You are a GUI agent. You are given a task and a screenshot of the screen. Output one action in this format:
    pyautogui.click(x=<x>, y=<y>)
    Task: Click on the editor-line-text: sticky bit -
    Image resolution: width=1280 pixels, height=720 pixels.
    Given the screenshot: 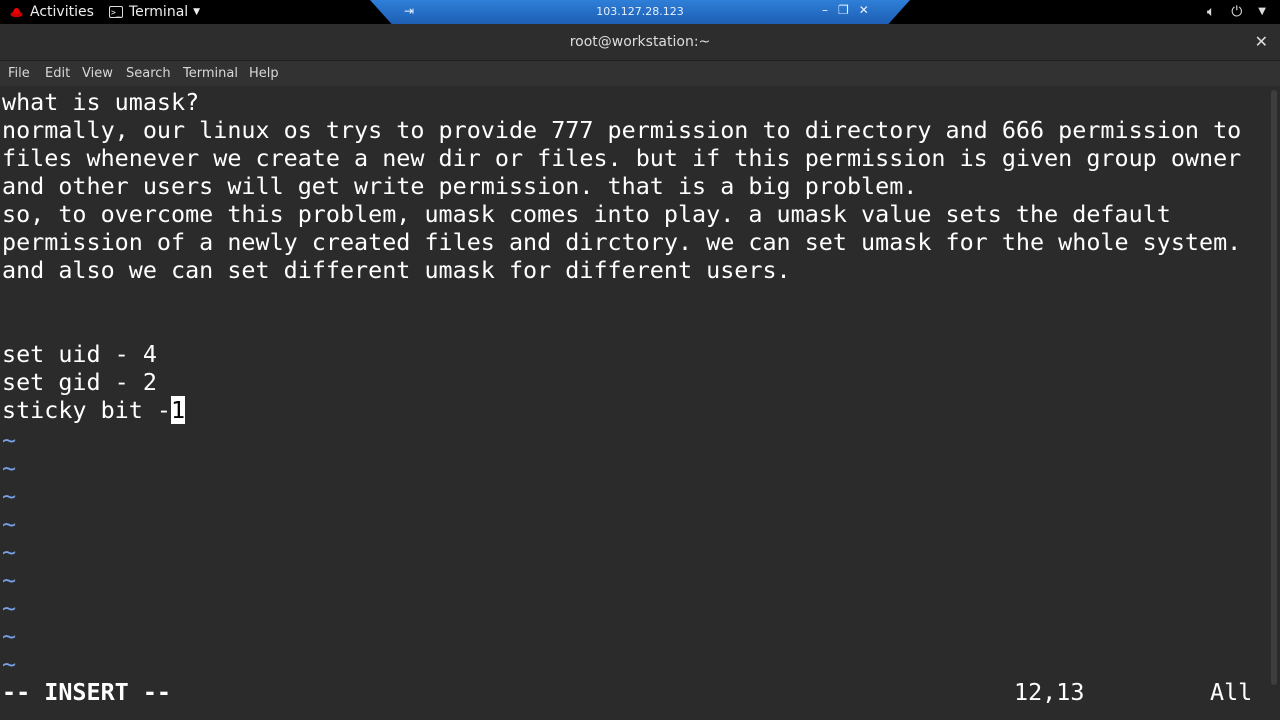 What is the action you would take?
    pyautogui.click(x=86, y=410)
    